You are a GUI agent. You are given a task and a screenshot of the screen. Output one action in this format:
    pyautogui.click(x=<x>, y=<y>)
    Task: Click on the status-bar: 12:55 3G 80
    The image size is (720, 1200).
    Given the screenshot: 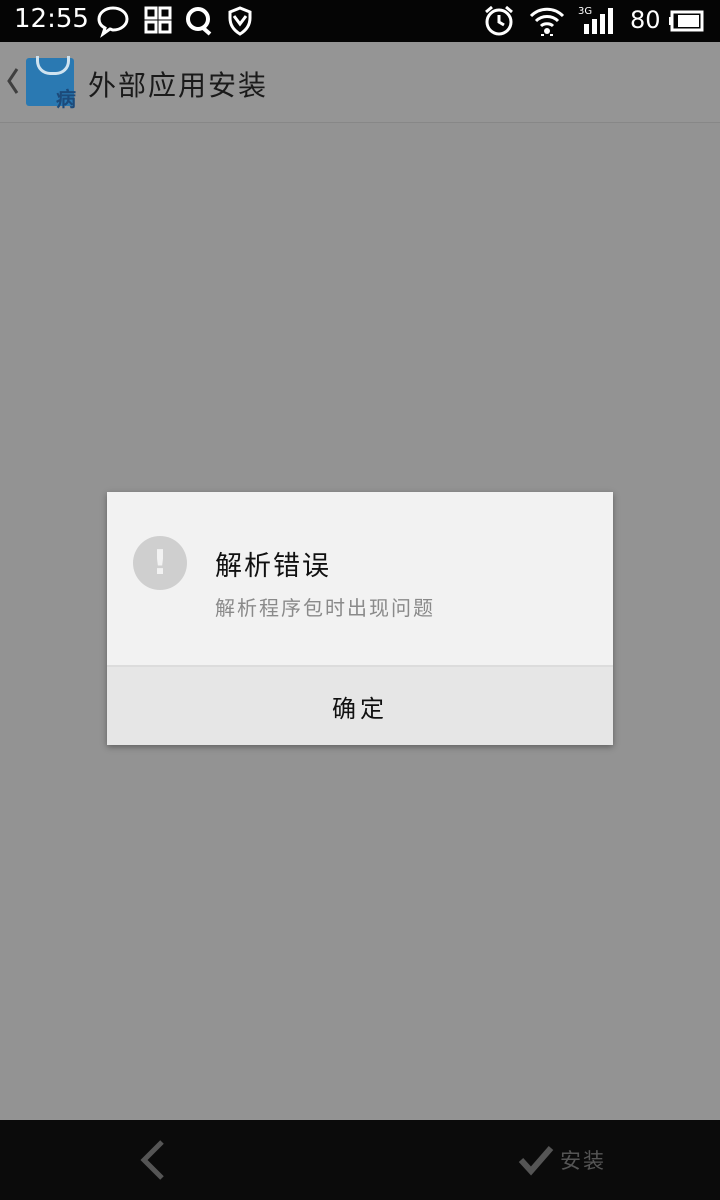 What is the action you would take?
    pyautogui.click(x=360, y=21)
    